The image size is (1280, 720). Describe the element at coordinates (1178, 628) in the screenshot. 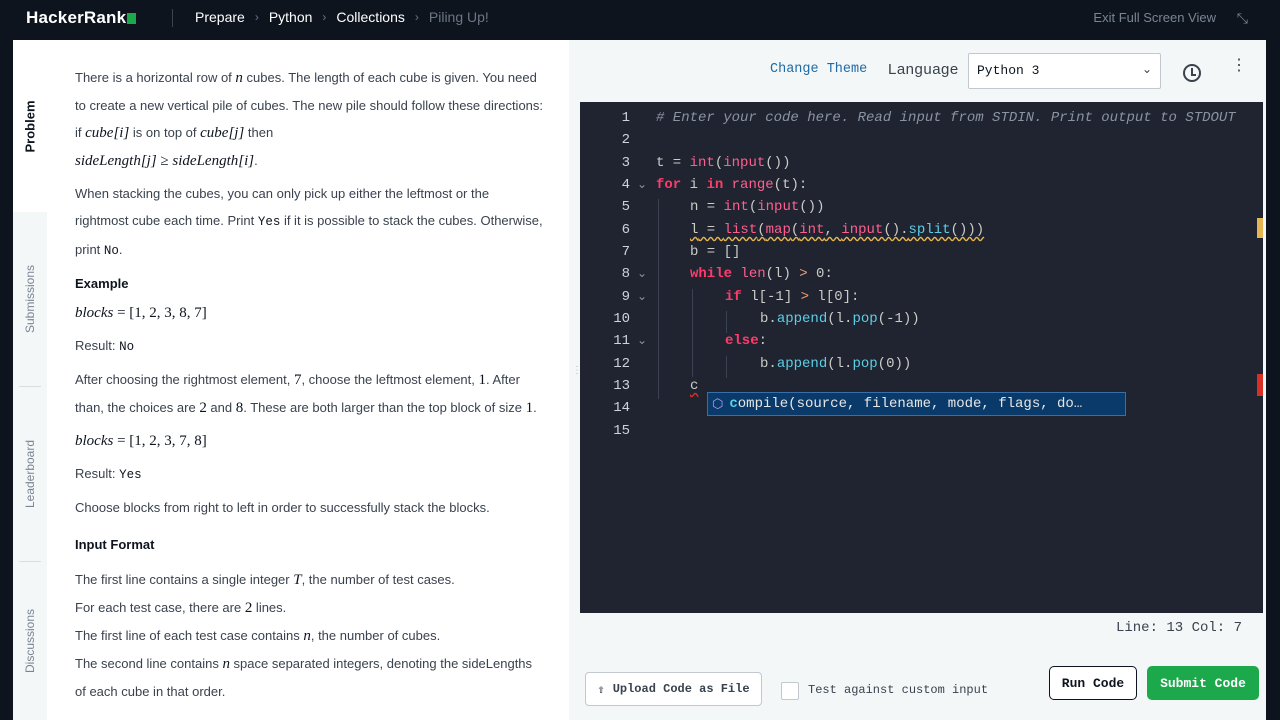

I see `cursor-position: Line: 13 Col: 7` at that location.